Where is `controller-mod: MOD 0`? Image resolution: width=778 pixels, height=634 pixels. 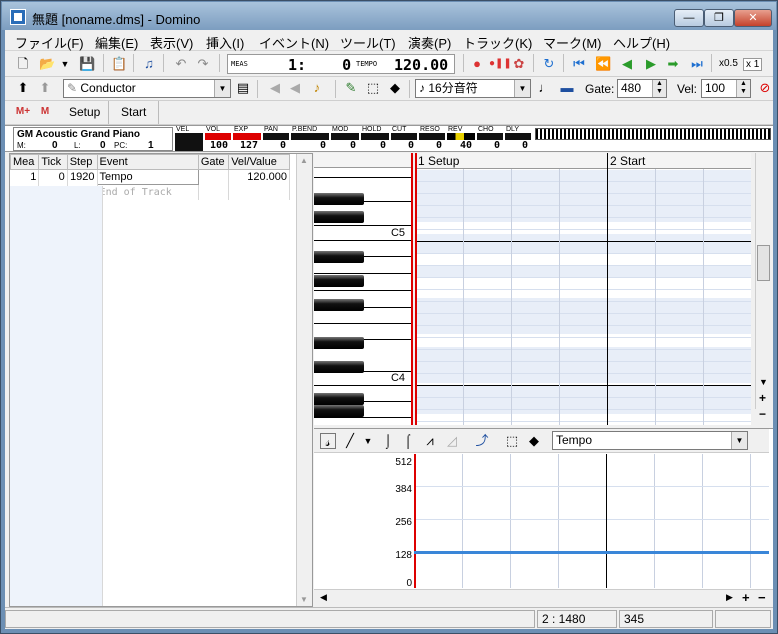 controller-mod: MOD 0 is located at coordinates (345, 139).